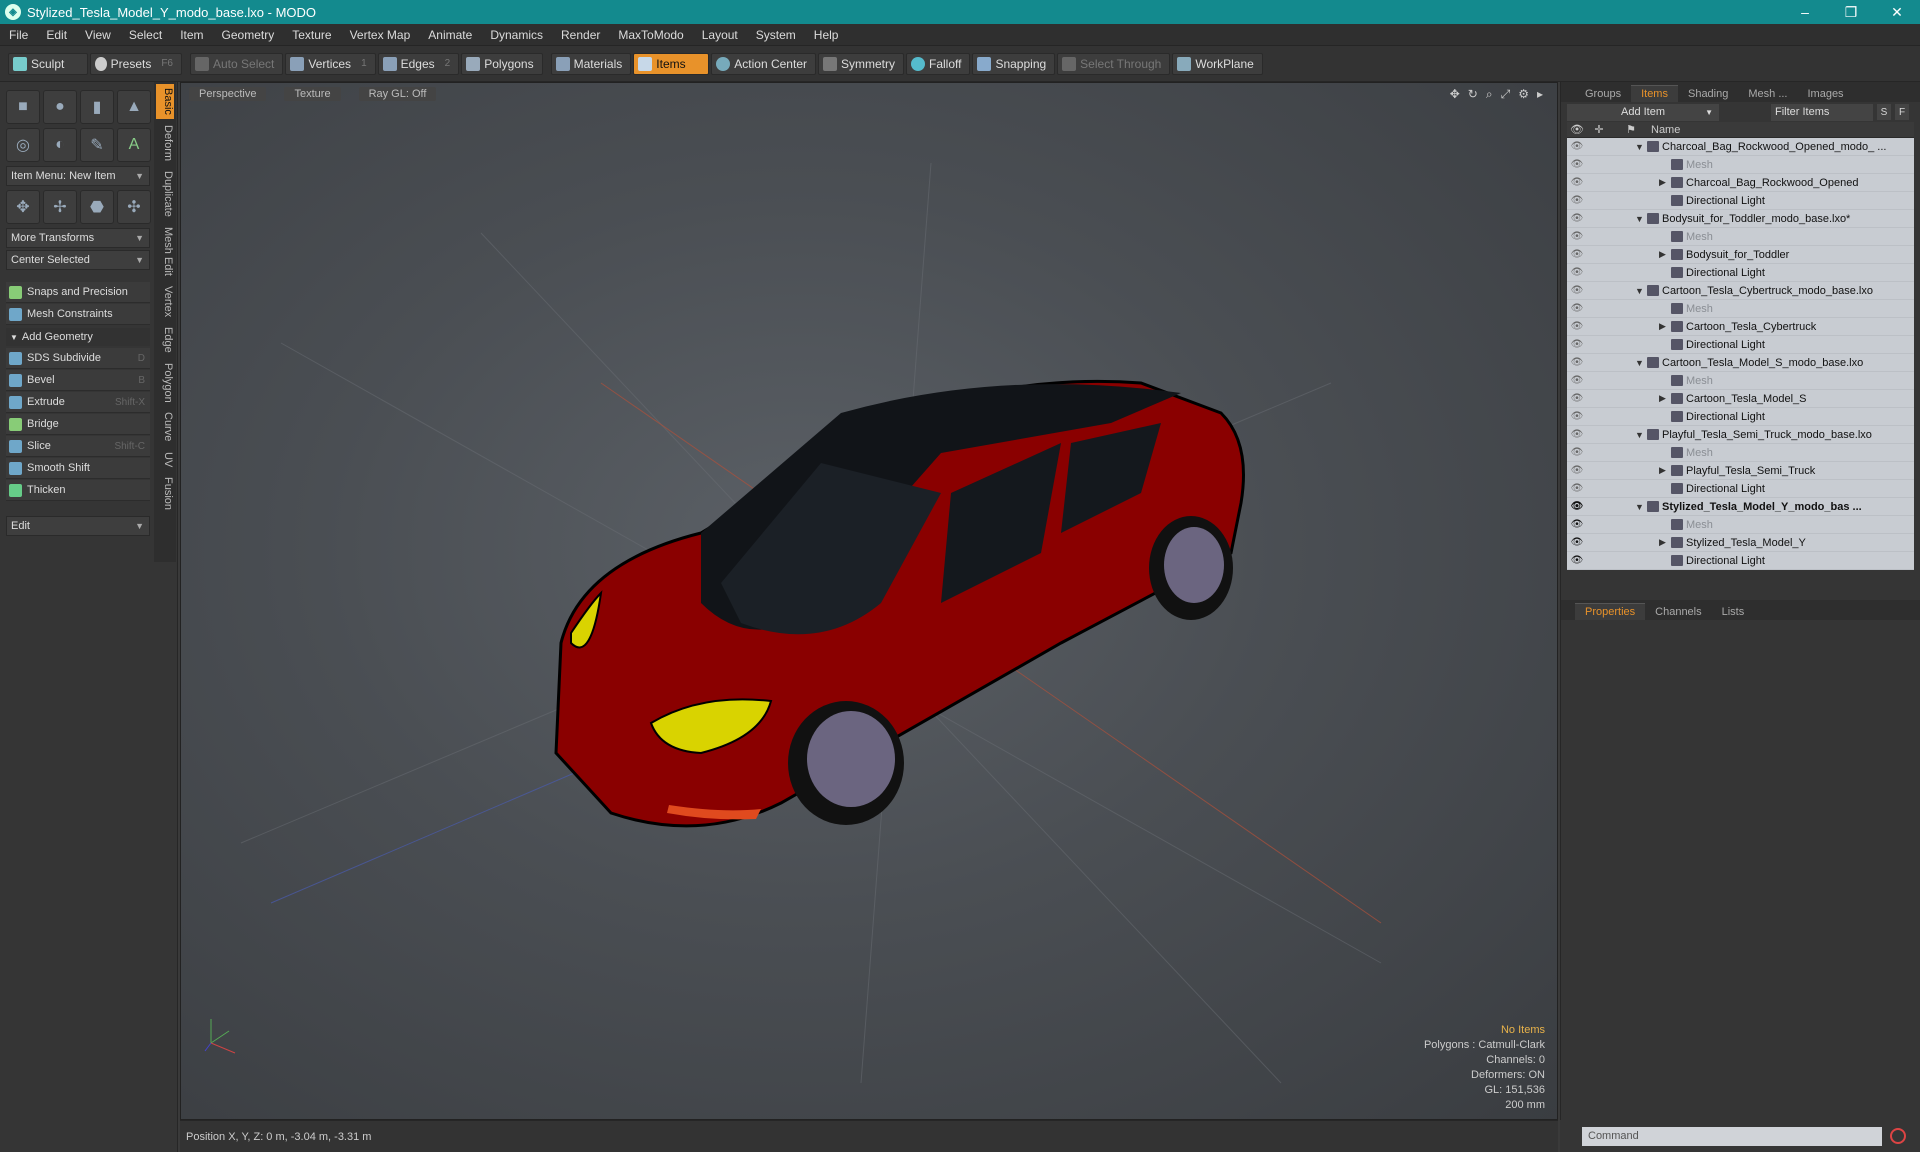  What do you see at coordinates (165, 194) in the screenshot?
I see `tab-duplicate: Duplicate` at bounding box center [165, 194].